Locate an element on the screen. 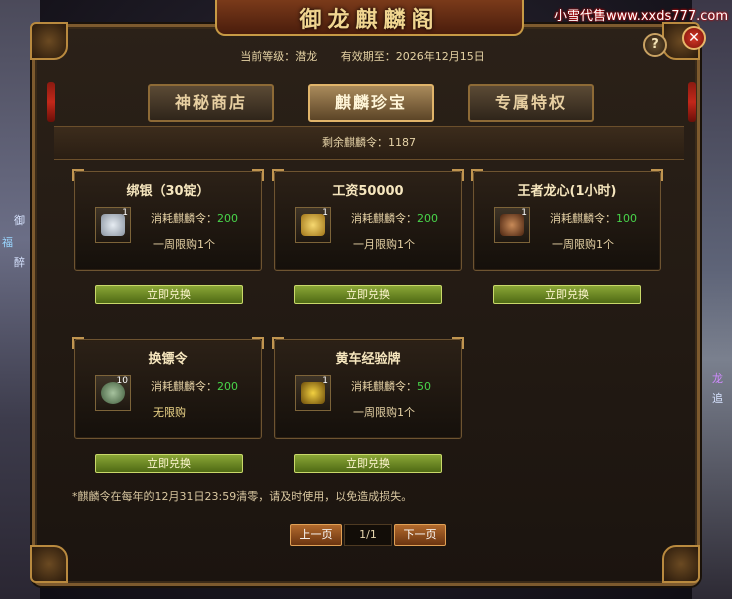 The width and height of the screenshot is (732, 599). close-button: ✕ is located at coordinates (694, 38).